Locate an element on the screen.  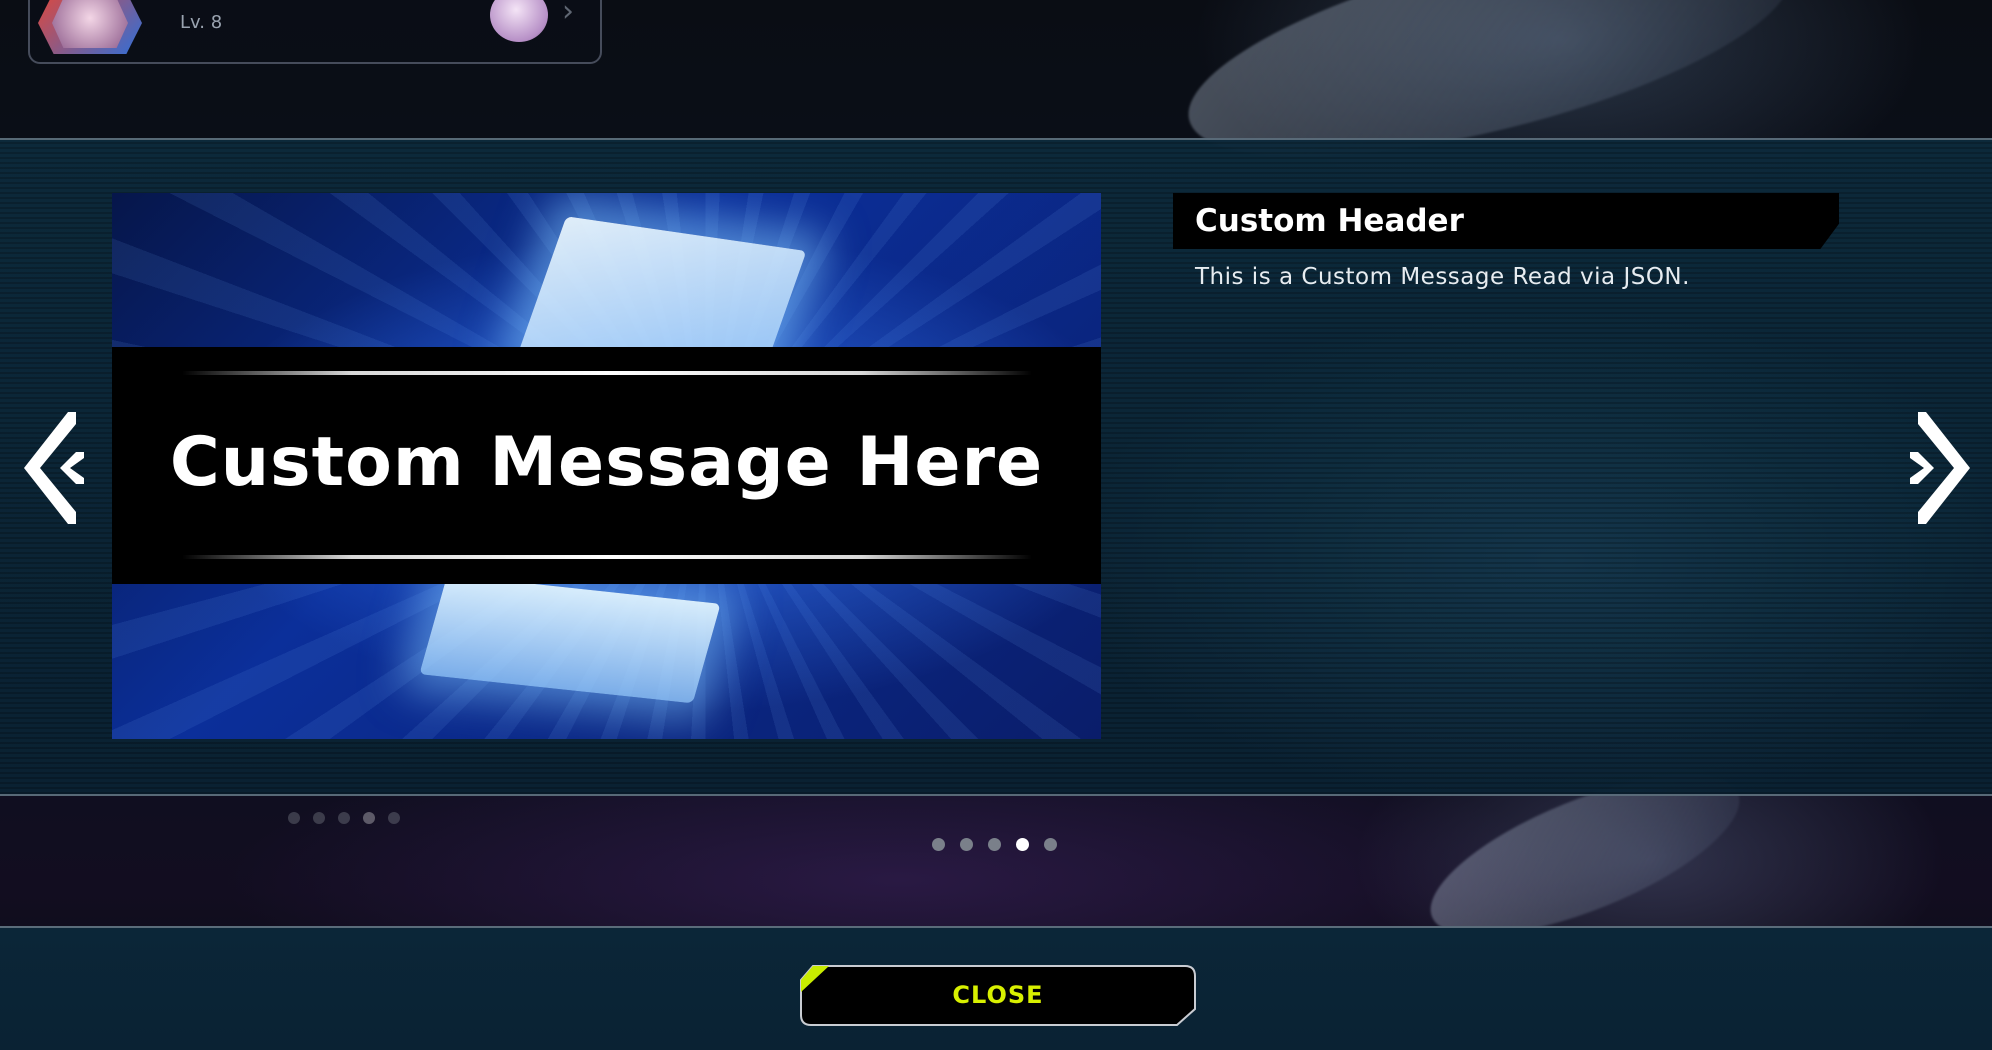
banner-message-strip: Custom Message Here is located at coordinates (606, 465).